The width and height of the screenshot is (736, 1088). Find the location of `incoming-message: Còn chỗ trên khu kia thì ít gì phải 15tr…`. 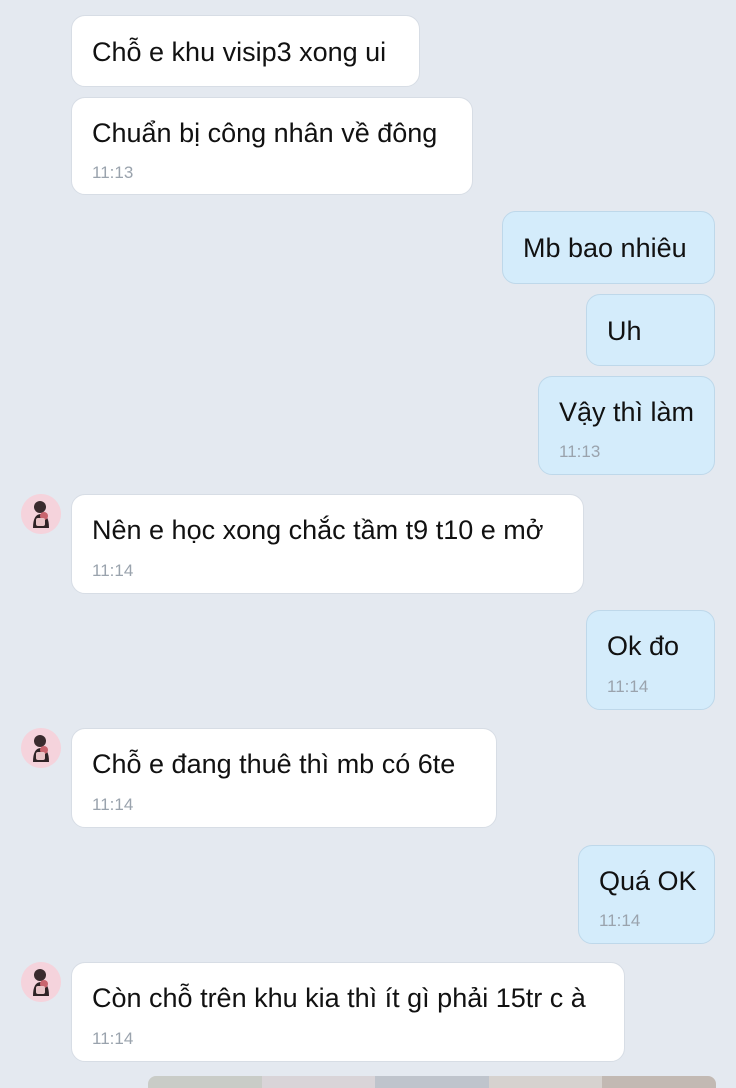

incoming-message: Còn chỗ trên khu kia thì ít gì phải 15tr… is located at coordinates (348, 1012).